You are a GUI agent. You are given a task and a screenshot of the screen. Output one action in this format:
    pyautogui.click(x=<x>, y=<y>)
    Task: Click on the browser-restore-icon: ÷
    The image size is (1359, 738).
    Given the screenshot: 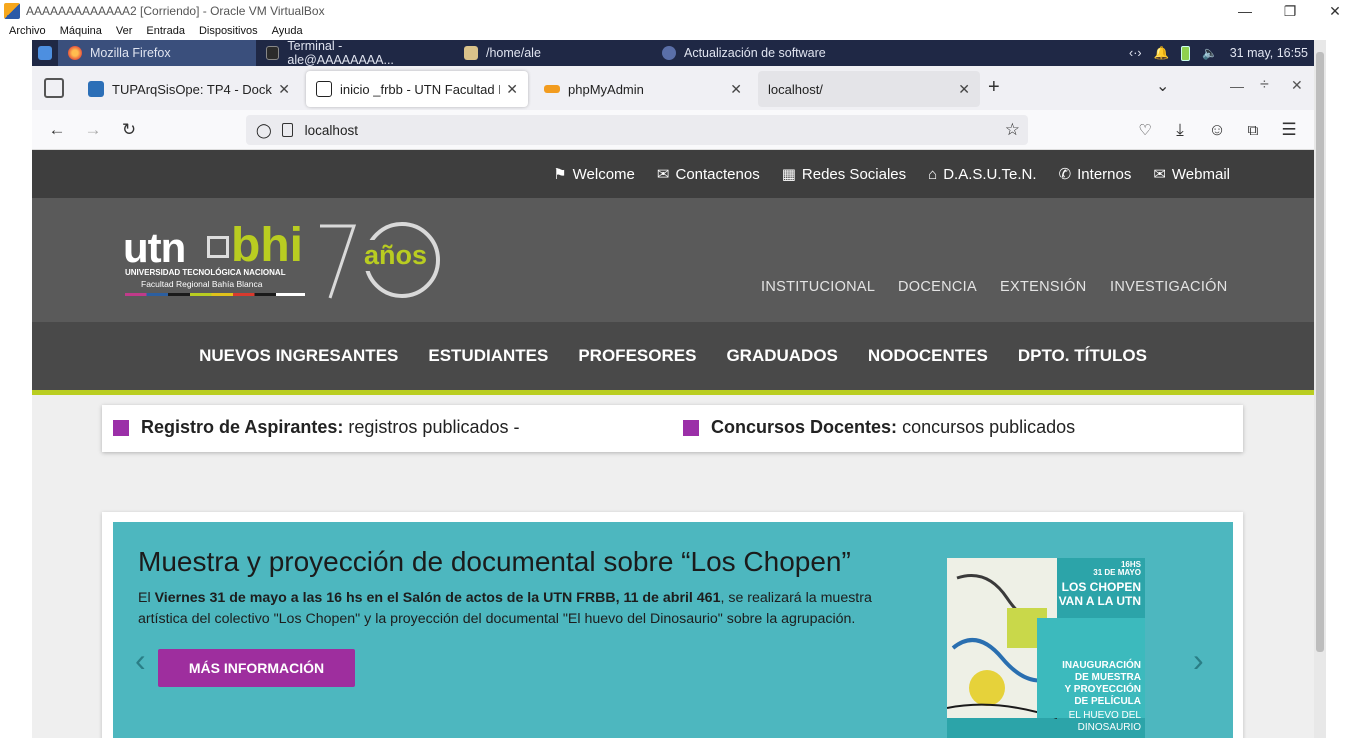 What is the action you would take?
    pyautogui.click(x=1264, y=85)
    